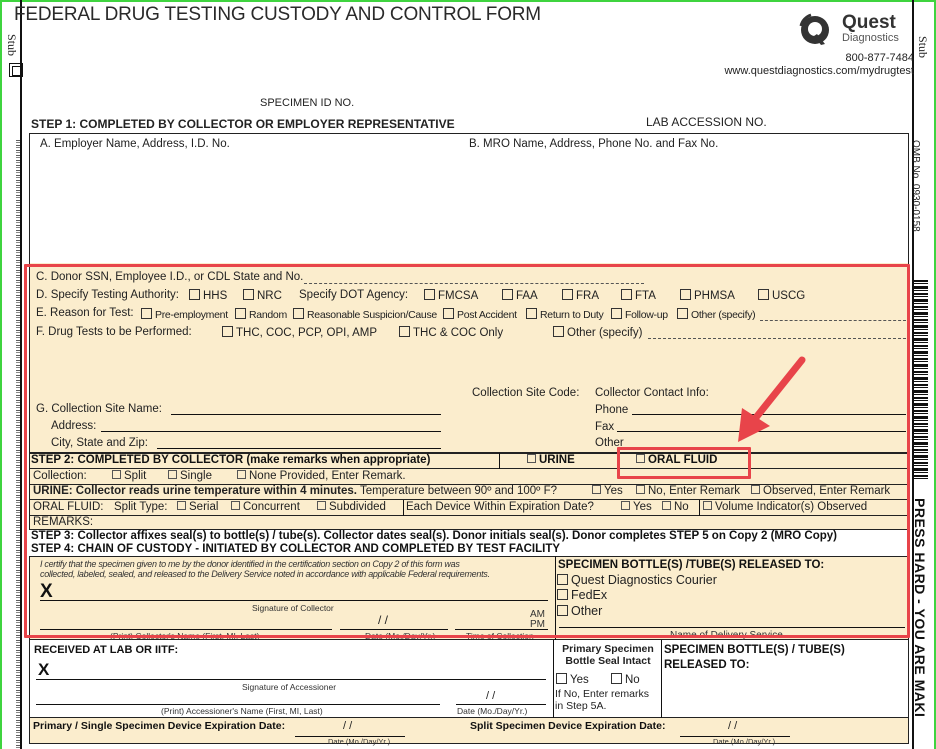 Image resolution: width=936 pixels, height=749 pixels. Describe the element at coordinates (572, 679) in the screenshot. I see `option-seal-yes: Yes` at that location.